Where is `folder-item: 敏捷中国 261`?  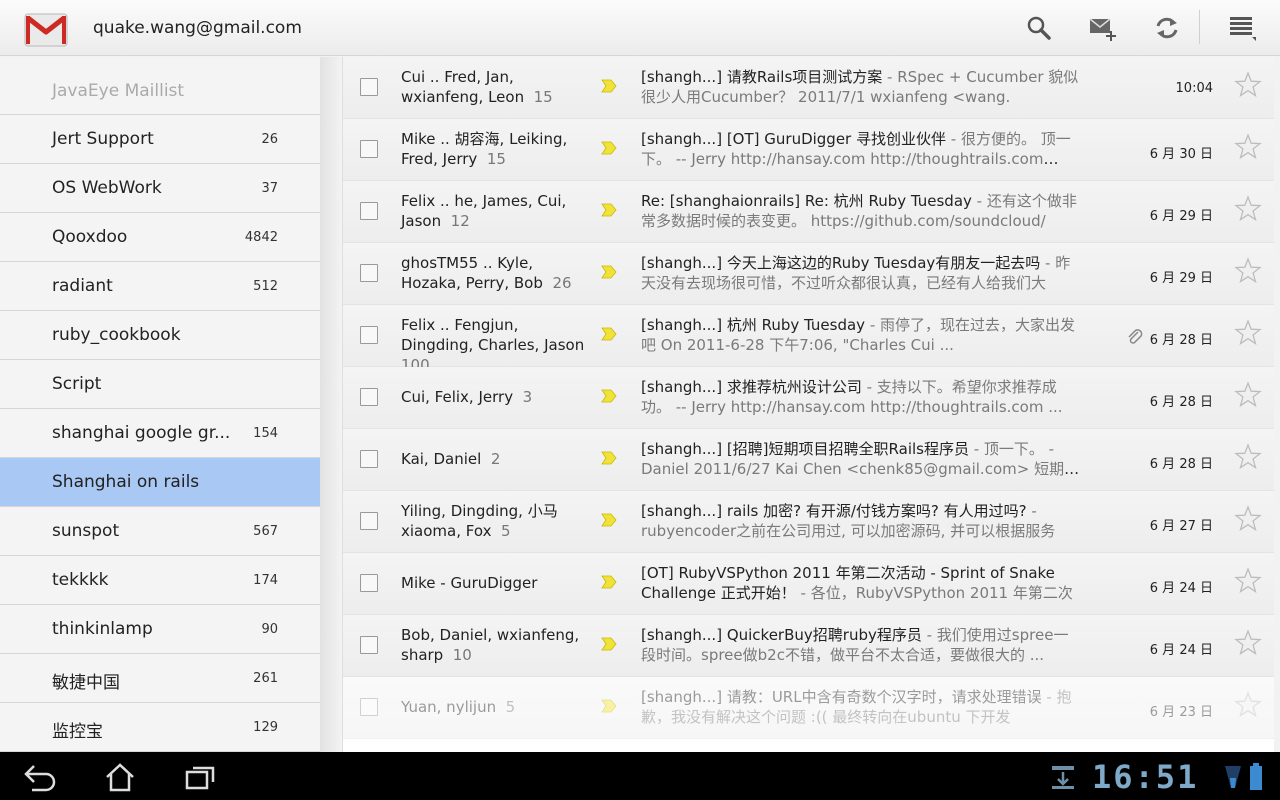 folder-item: 敏捷中国 261 is located at coordinates (160, 678).